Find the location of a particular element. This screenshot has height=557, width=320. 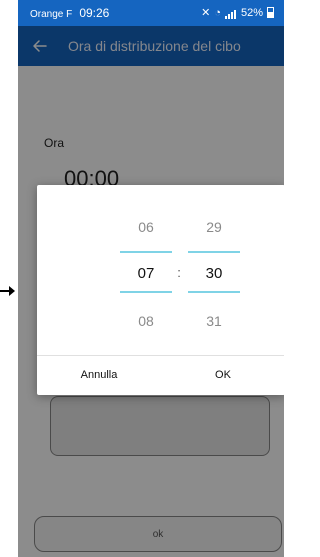

ok-button-dialog: OK is located at coordinates (222, 375).